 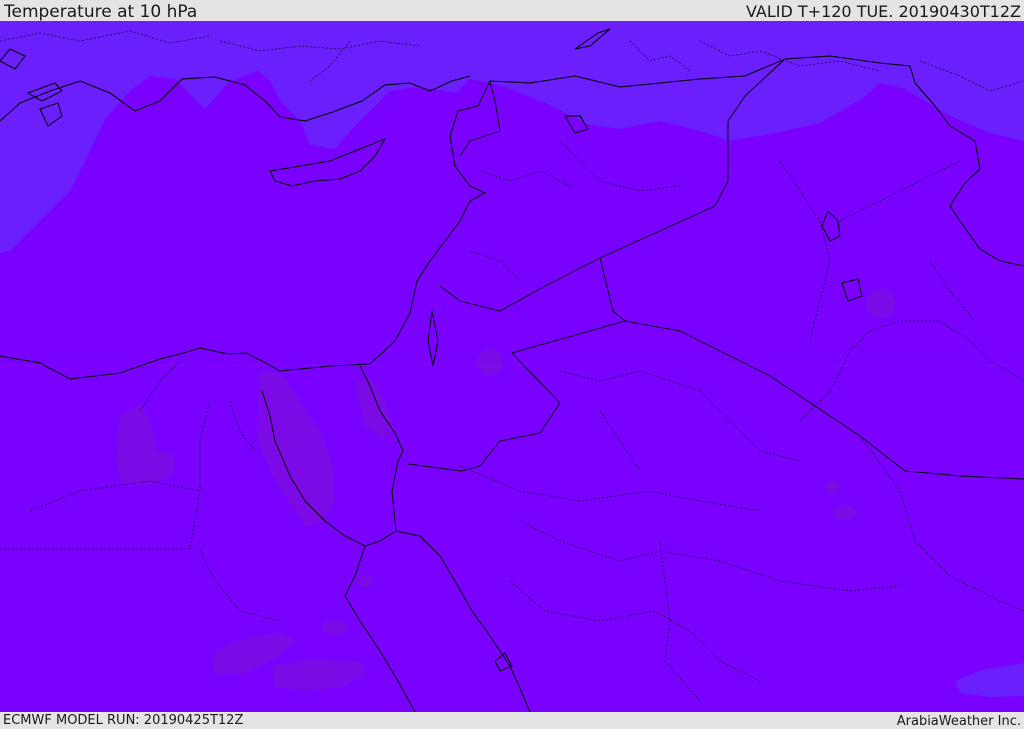 What do you see at coordinates (883, 11) in the screenshot?
I see `valid-time: VALID T+120 TUE. 20190430T12Z` at bounding box center [883, 11].